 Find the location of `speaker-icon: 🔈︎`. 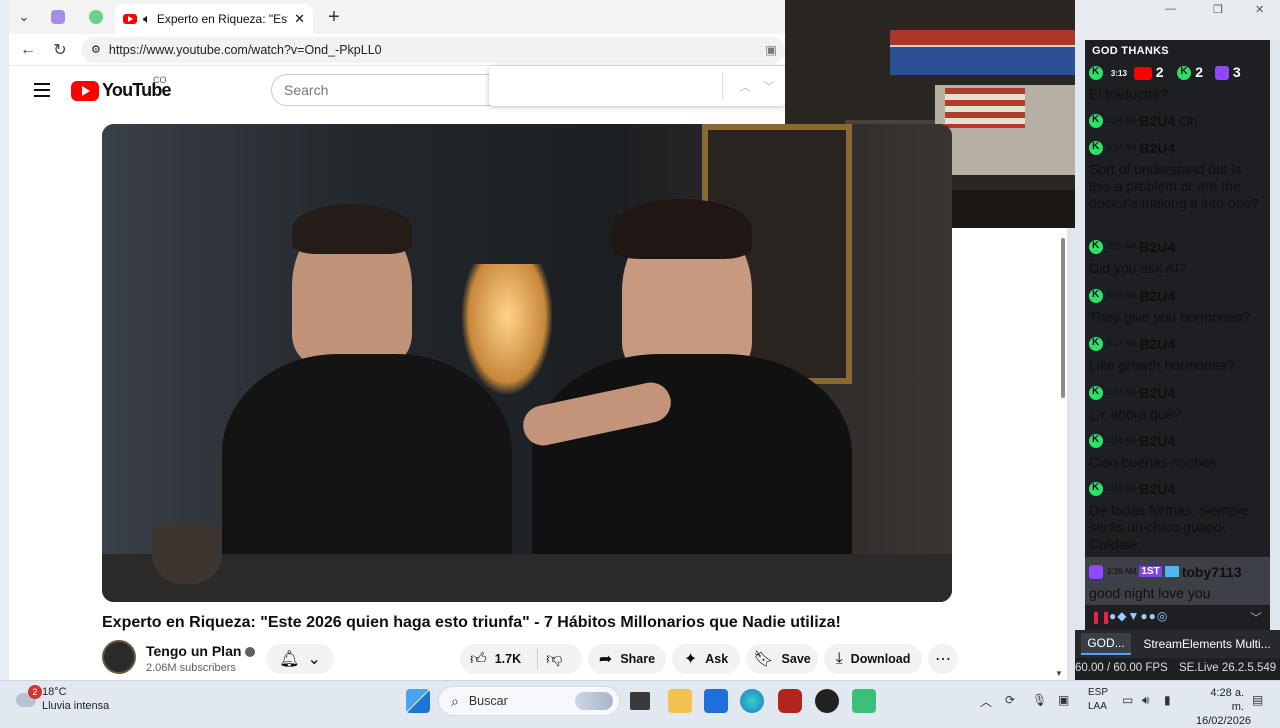

speaker-icon: 🔈︎ is located at coordinates (147, 19).